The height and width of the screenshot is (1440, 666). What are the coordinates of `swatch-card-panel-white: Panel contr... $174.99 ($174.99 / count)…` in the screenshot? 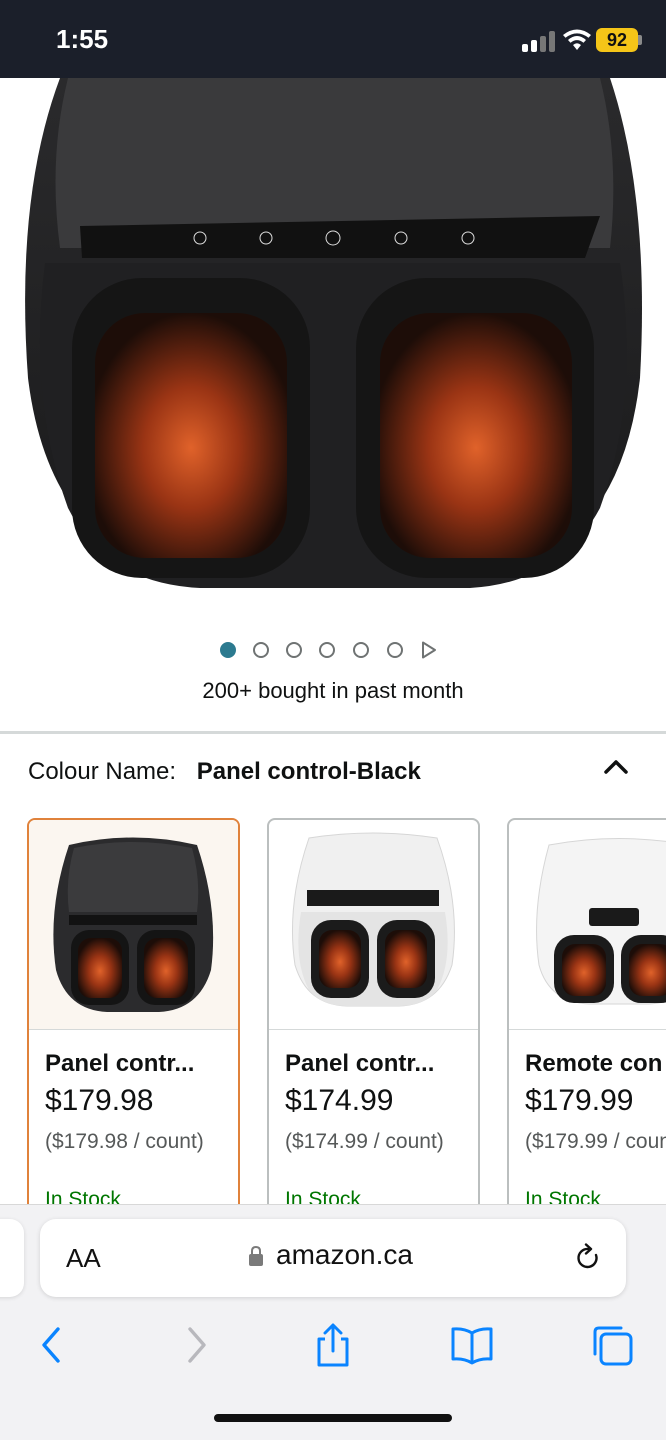 It's located at (373, 1011).